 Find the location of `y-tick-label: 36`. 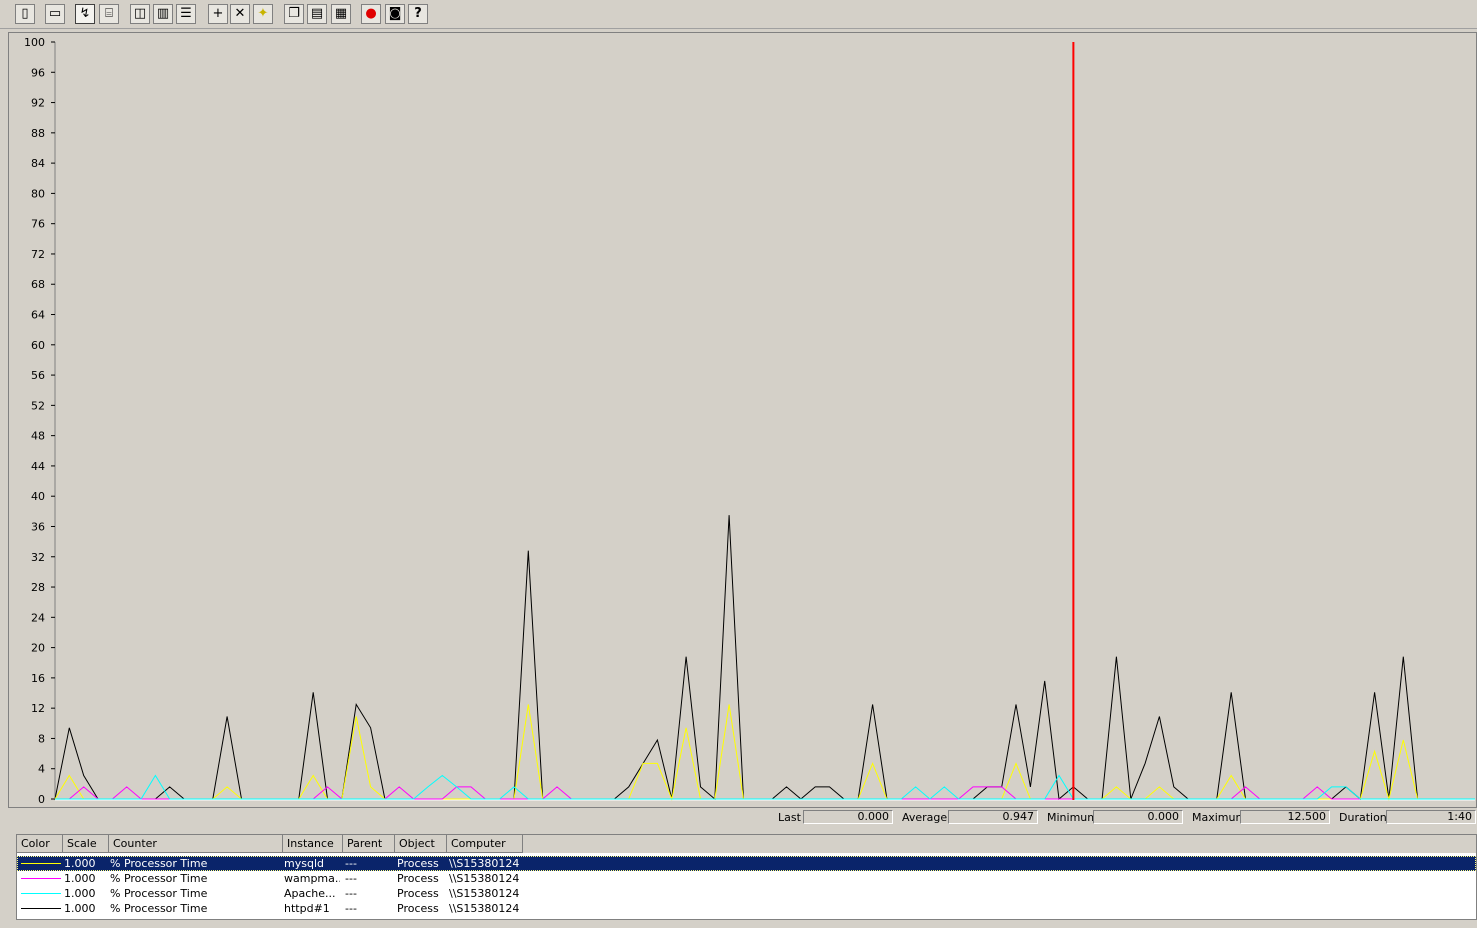

y-tick-label: 36 is located at coordinates (38, 526).